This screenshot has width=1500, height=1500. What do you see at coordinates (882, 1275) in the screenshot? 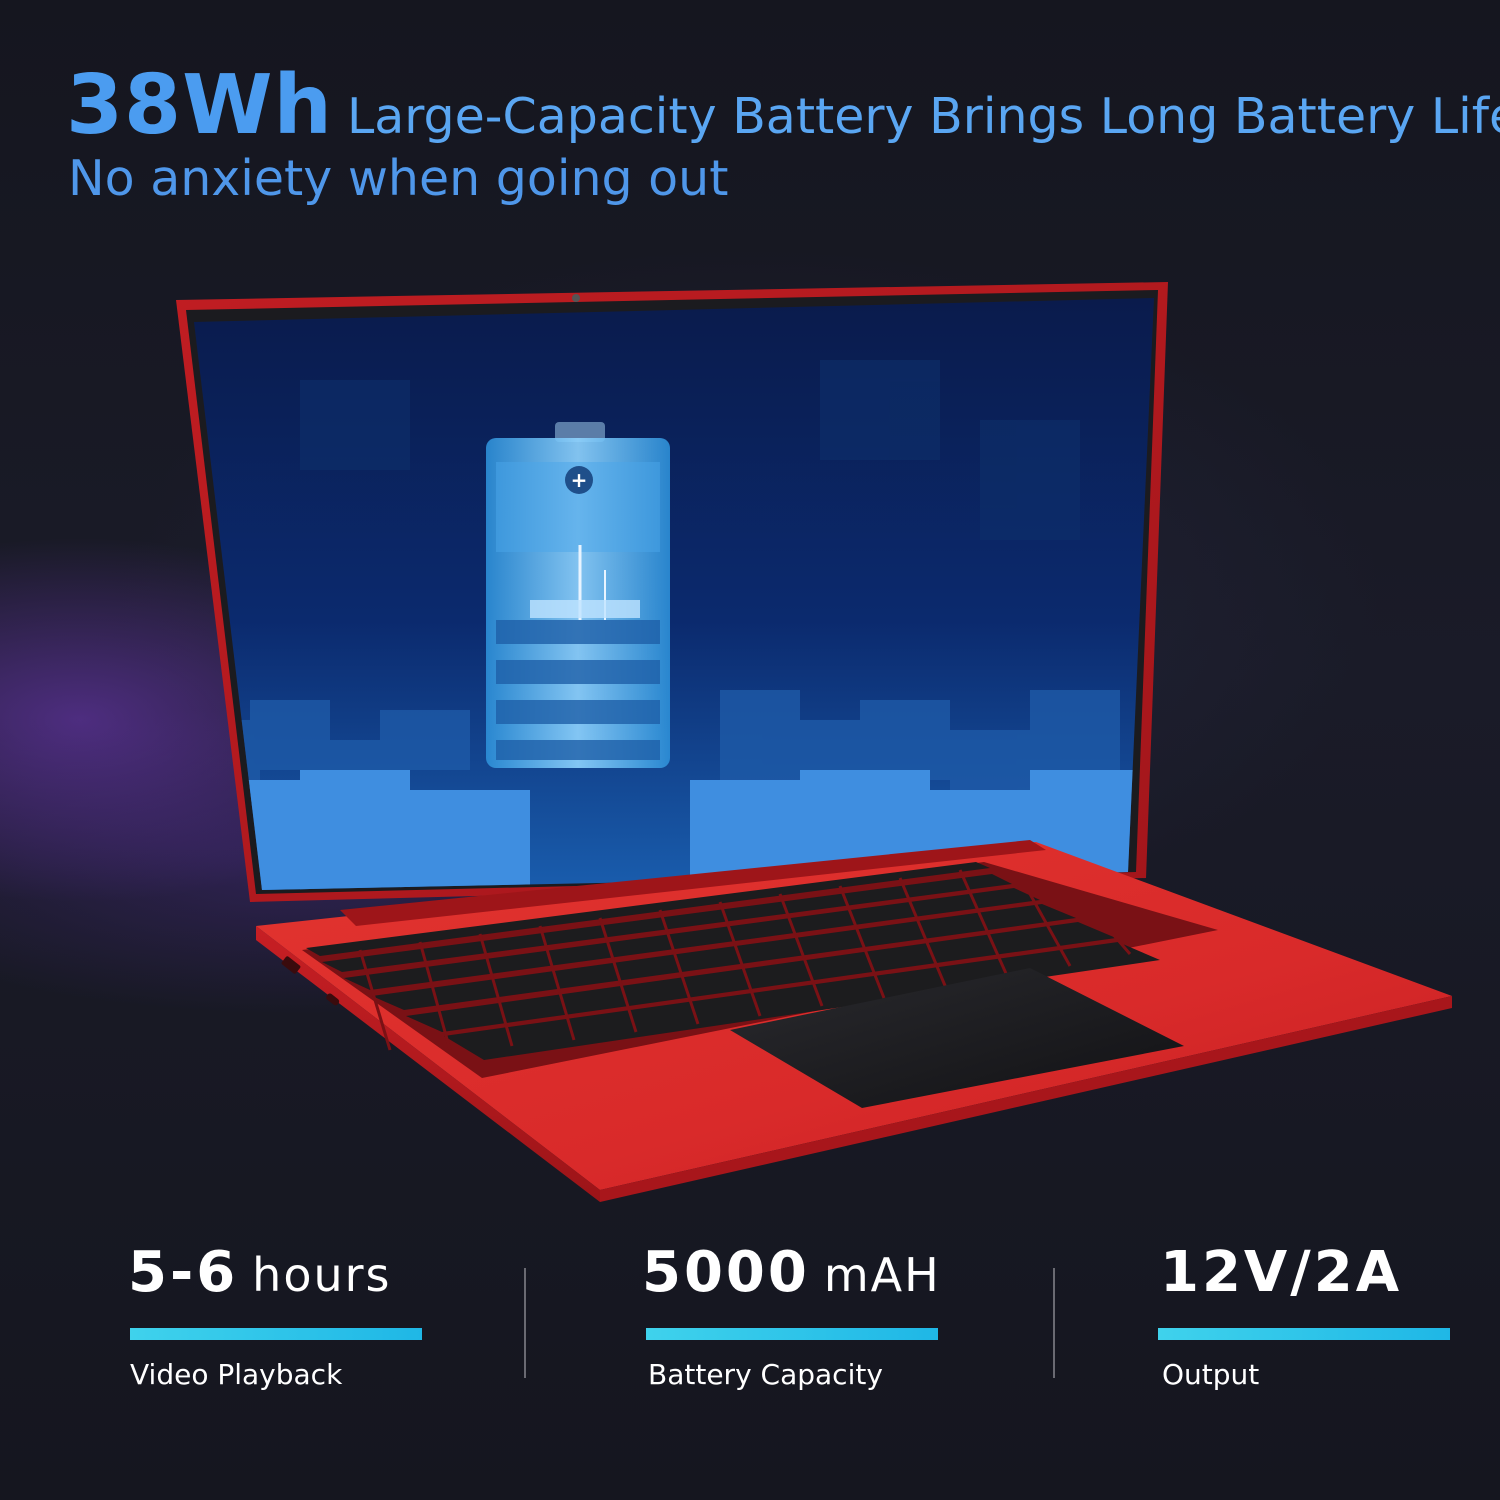
I see `stat-unit: mAH` at bounding box center [882, 1275].